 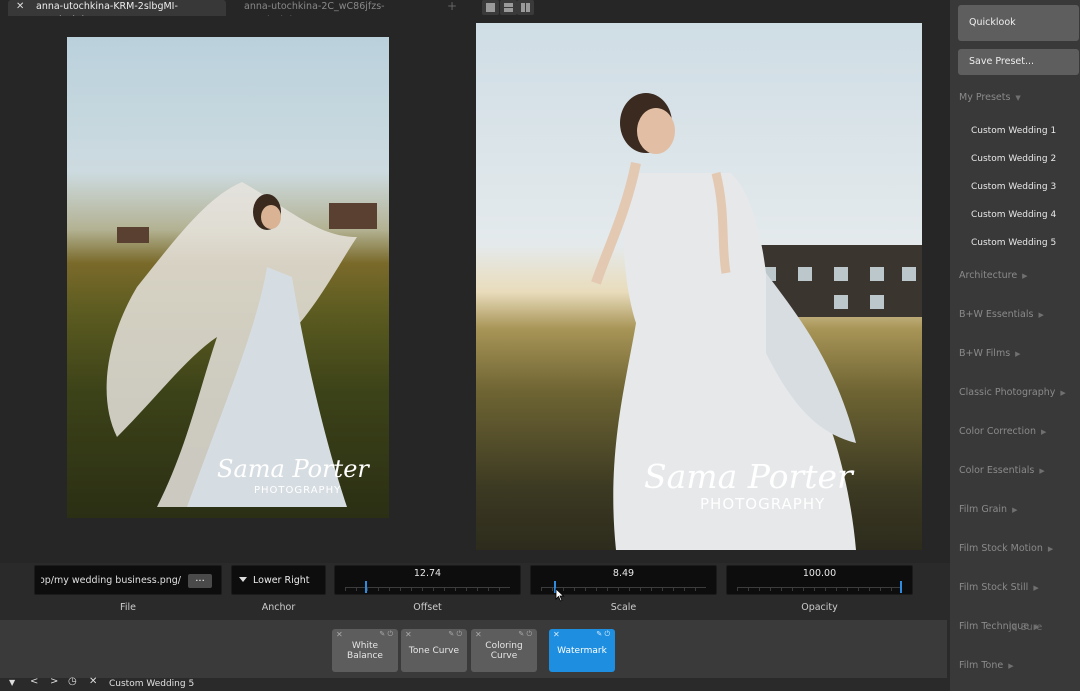 I want to click on category-label: Color Correction, so click(x=997, y=431).